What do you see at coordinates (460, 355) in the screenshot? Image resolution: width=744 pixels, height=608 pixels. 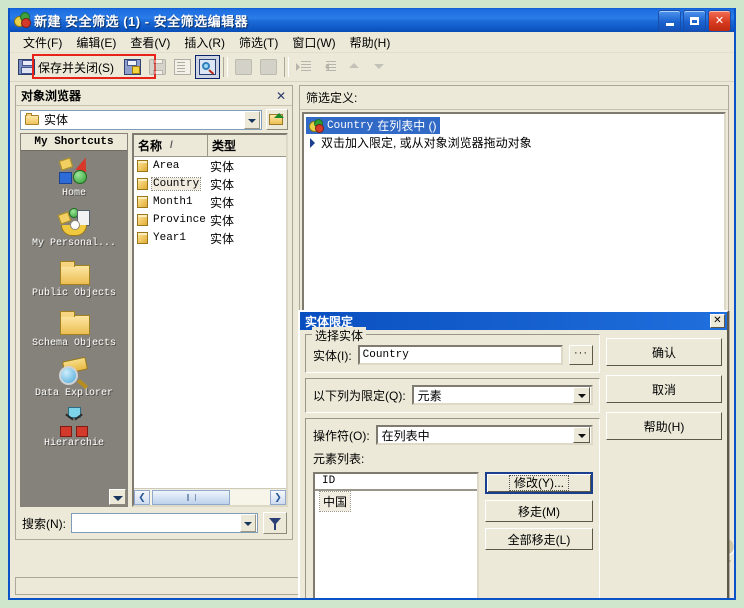 I see `entity-field: Country` at bounding box center [460, 355].